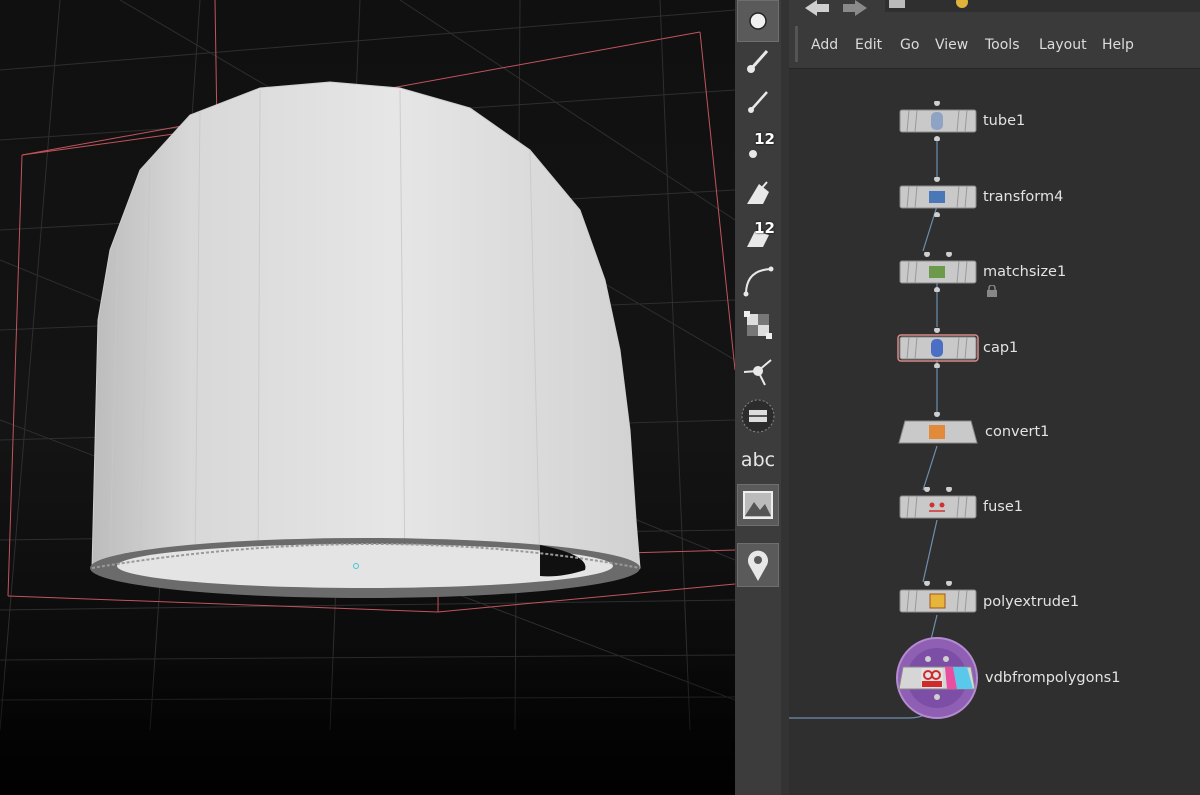 Image resolution: width=1200 pixels, height=795 pixels. I want to click on location-pin-button, so click(758, 565).